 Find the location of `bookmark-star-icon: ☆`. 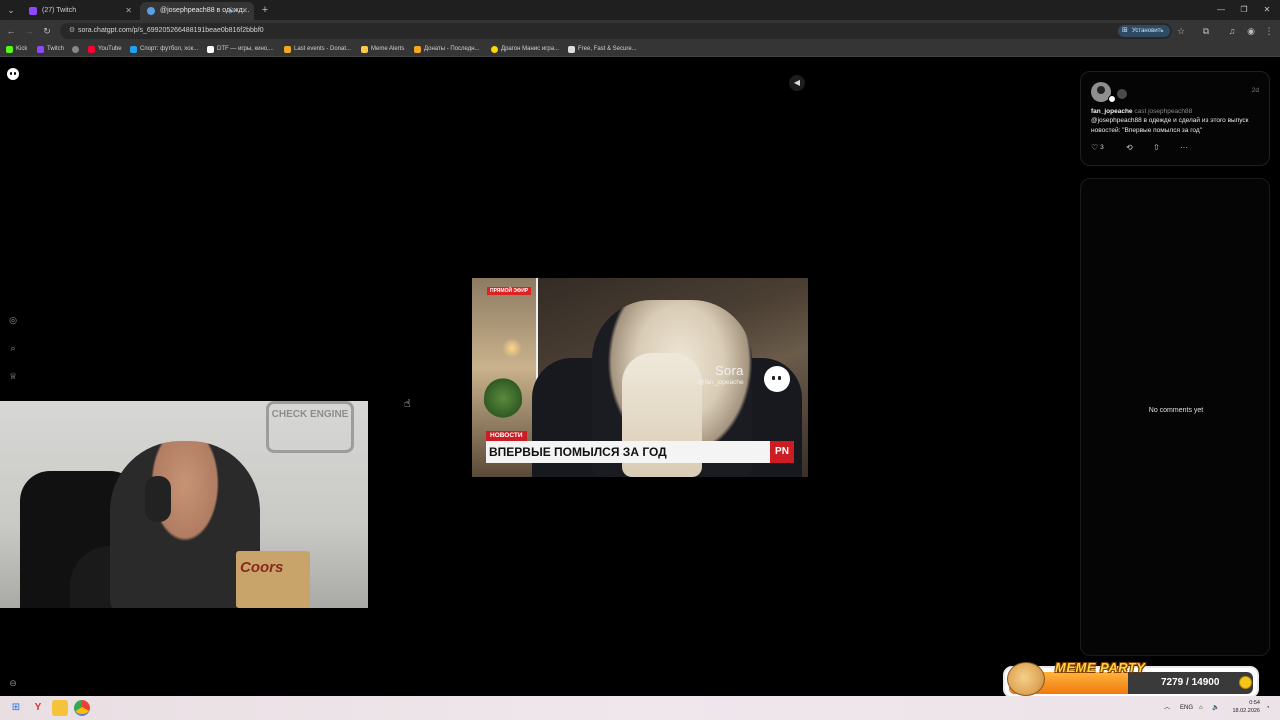

bookmark-star-icon: ☆ is located at coordinates (1181, 31).